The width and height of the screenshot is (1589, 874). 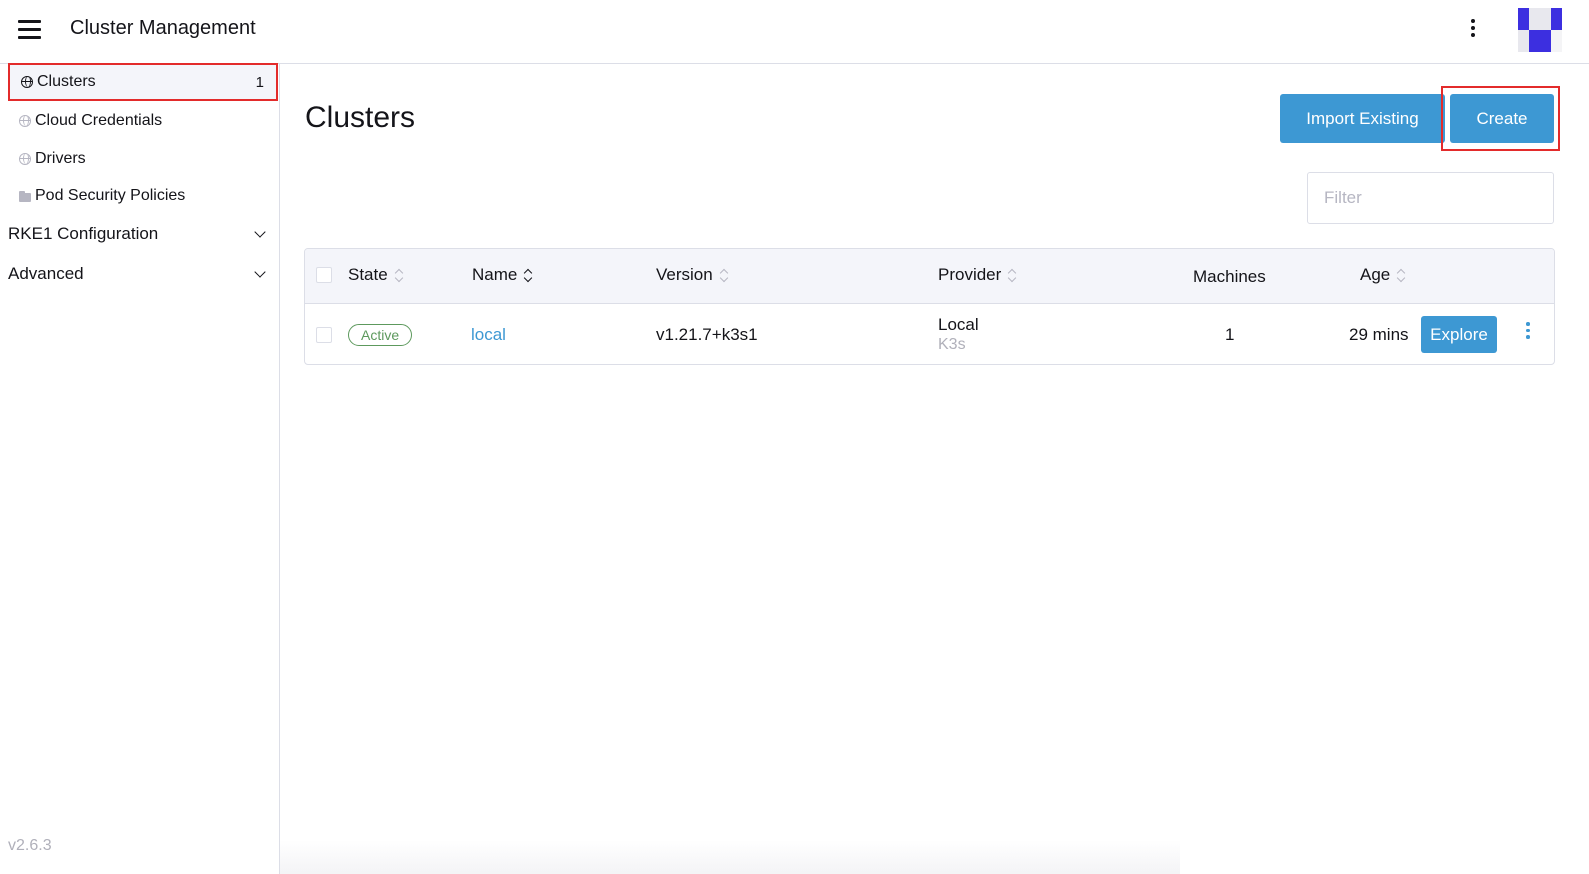 I want to click on sidebar-group-label: Advanced, so click(x=46, y=273).